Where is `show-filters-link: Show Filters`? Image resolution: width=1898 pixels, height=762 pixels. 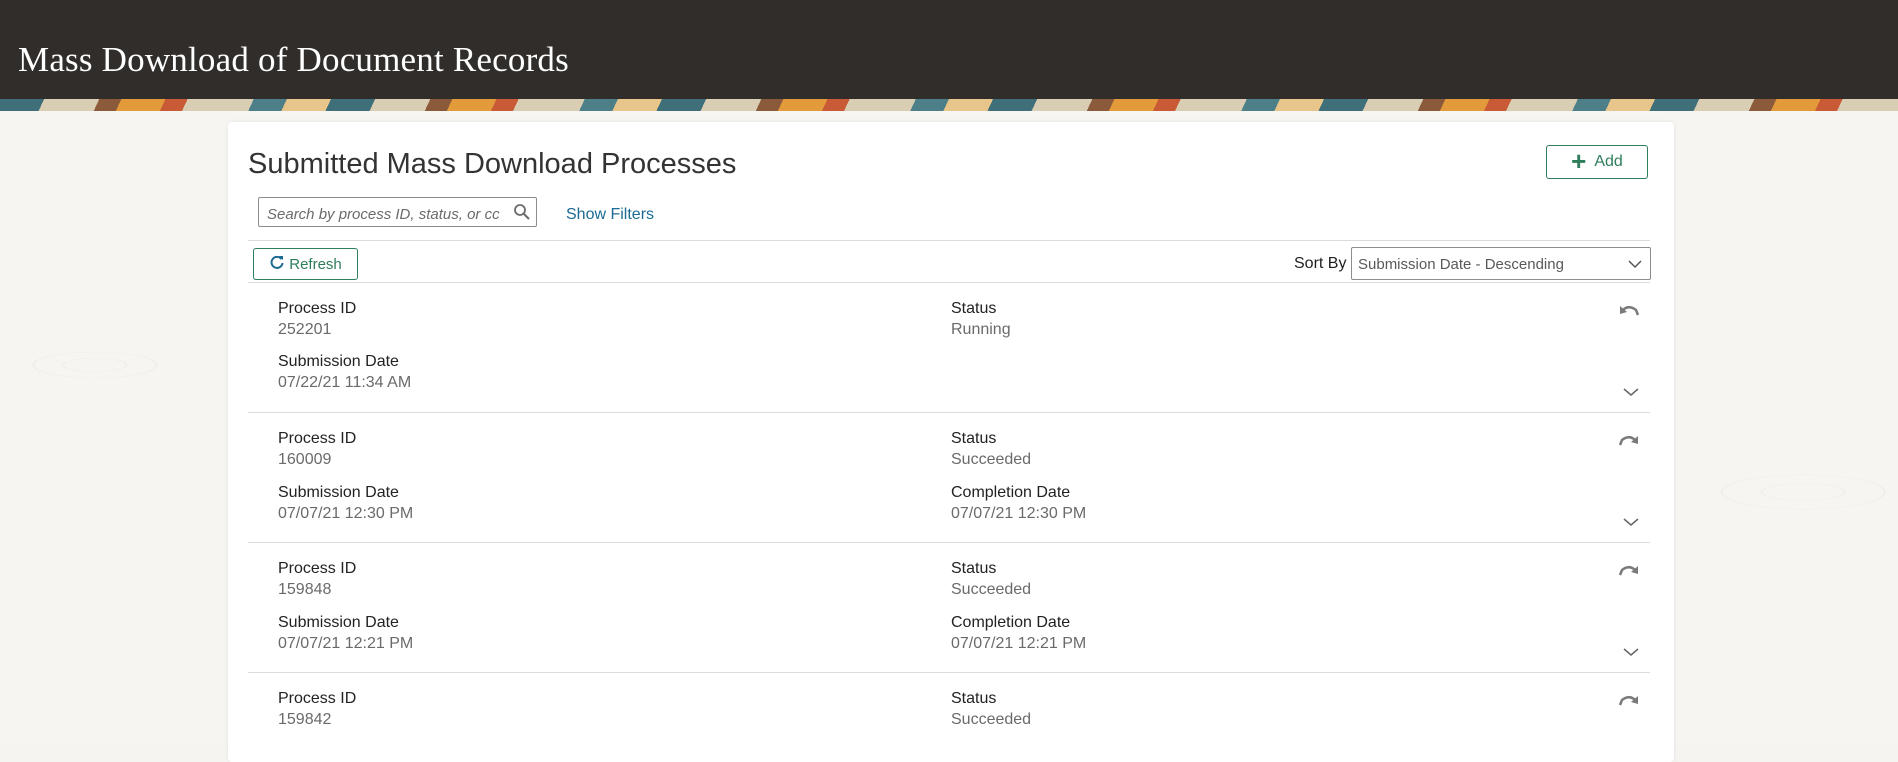 show-filters-link: Show Filters is located at coordinates (610, 215).